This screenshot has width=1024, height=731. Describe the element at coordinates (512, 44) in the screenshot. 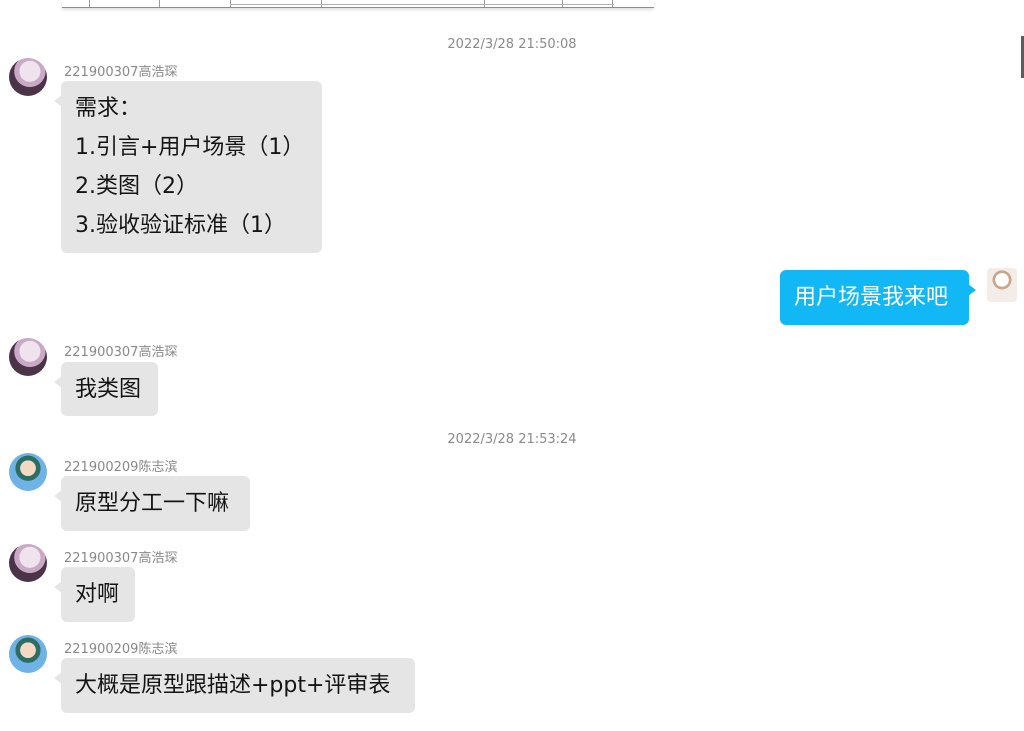

I see `message-timestamp: 2022/3/28 21:50:08` at that location.